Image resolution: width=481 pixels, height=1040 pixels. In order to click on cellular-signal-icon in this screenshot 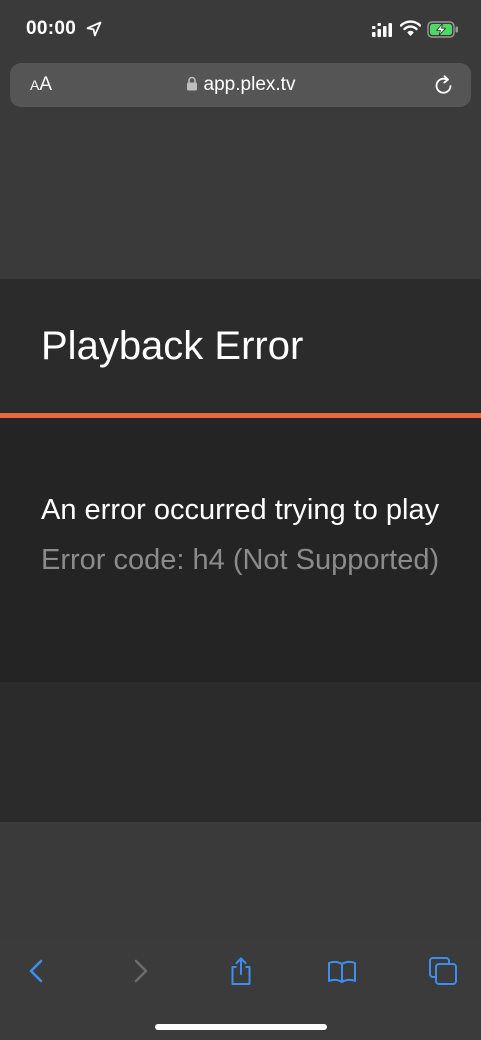, I will do `click(382, 30)`.